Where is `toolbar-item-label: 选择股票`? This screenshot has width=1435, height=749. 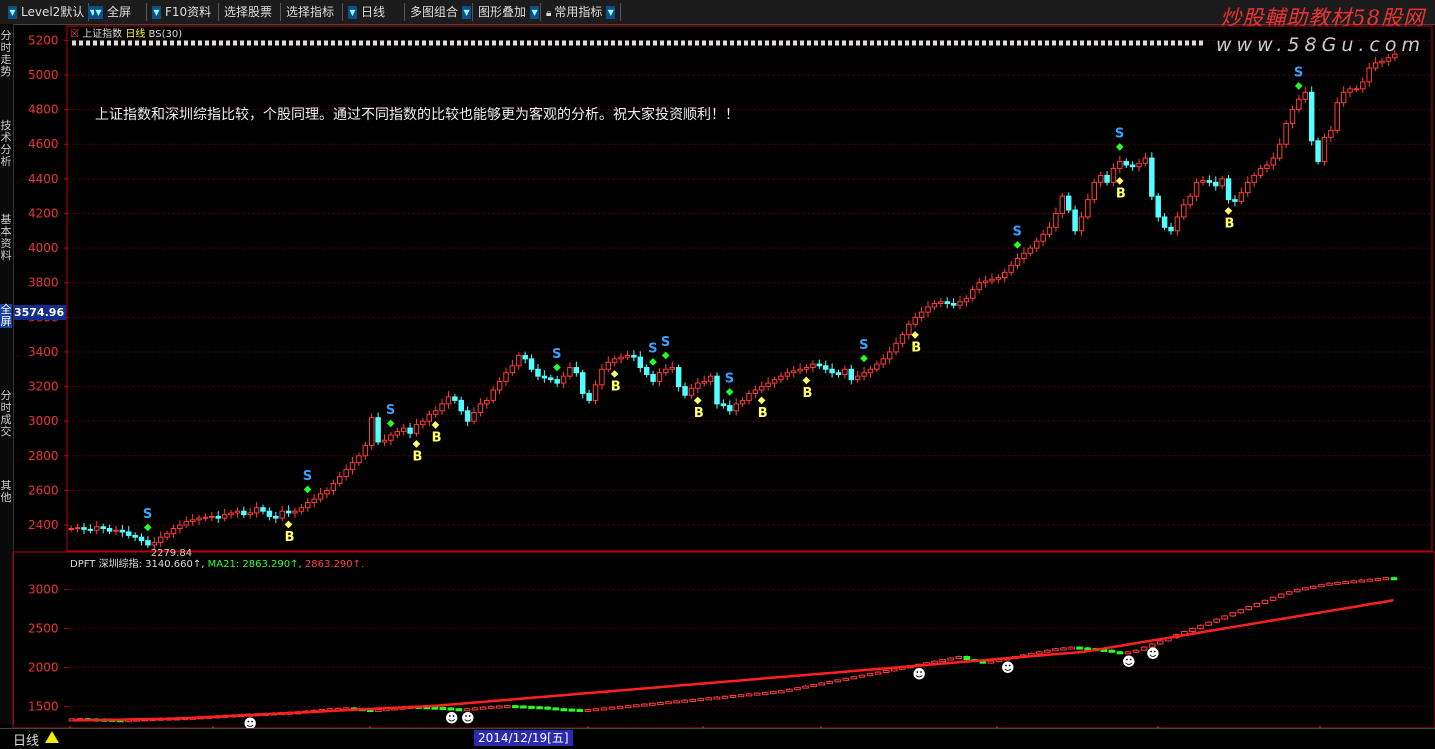
toolbar-item-label: 选择股票 is located at coordinates (248, 12).